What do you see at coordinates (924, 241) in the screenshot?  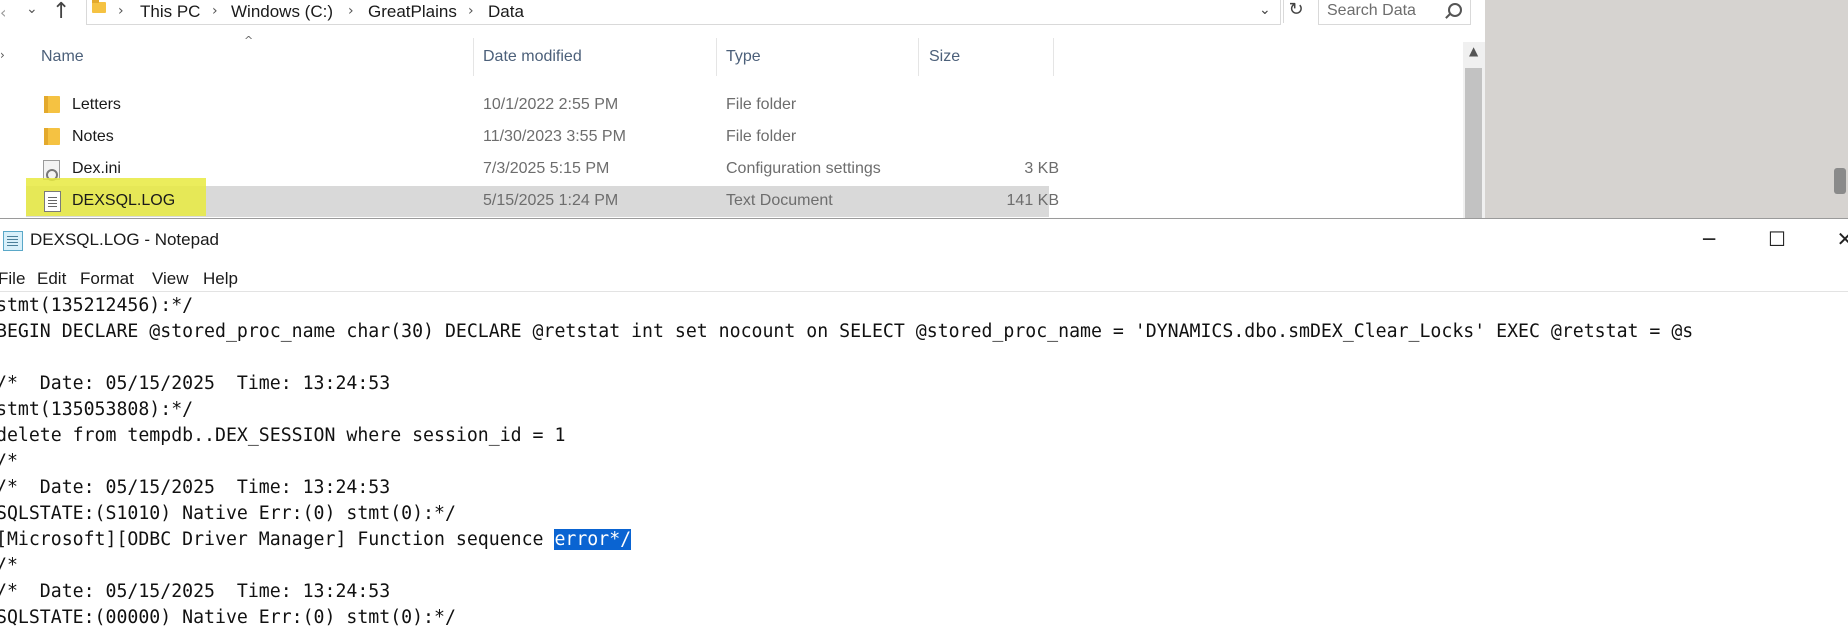 I see `title-bar: DEXSQL.LOG - Notepad ─ ☐ ✕` at bounding box center [924, 241].